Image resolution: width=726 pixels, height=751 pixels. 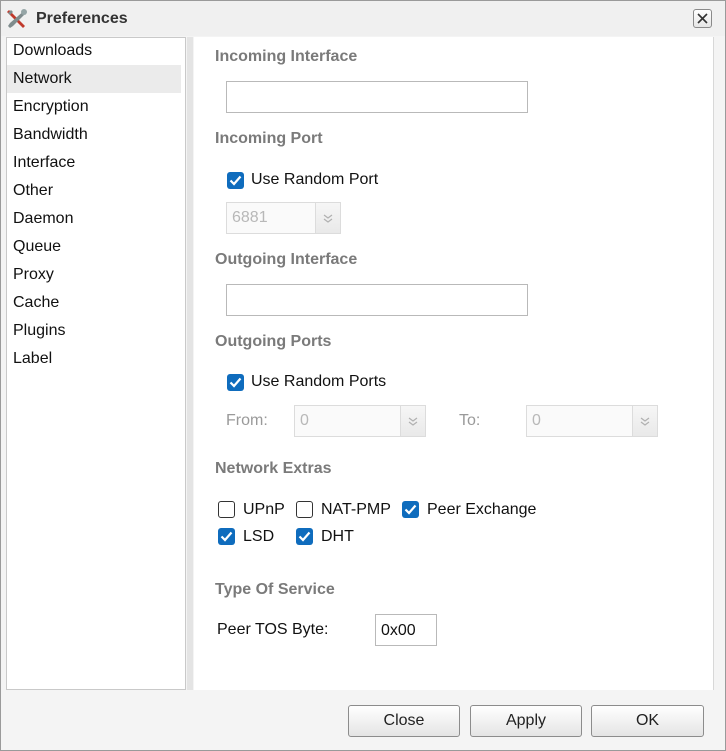 What do you see at coordinates (259, 536) in the screenshot?
I see `lsd-label: LSD` at bounding box center [259, 536].